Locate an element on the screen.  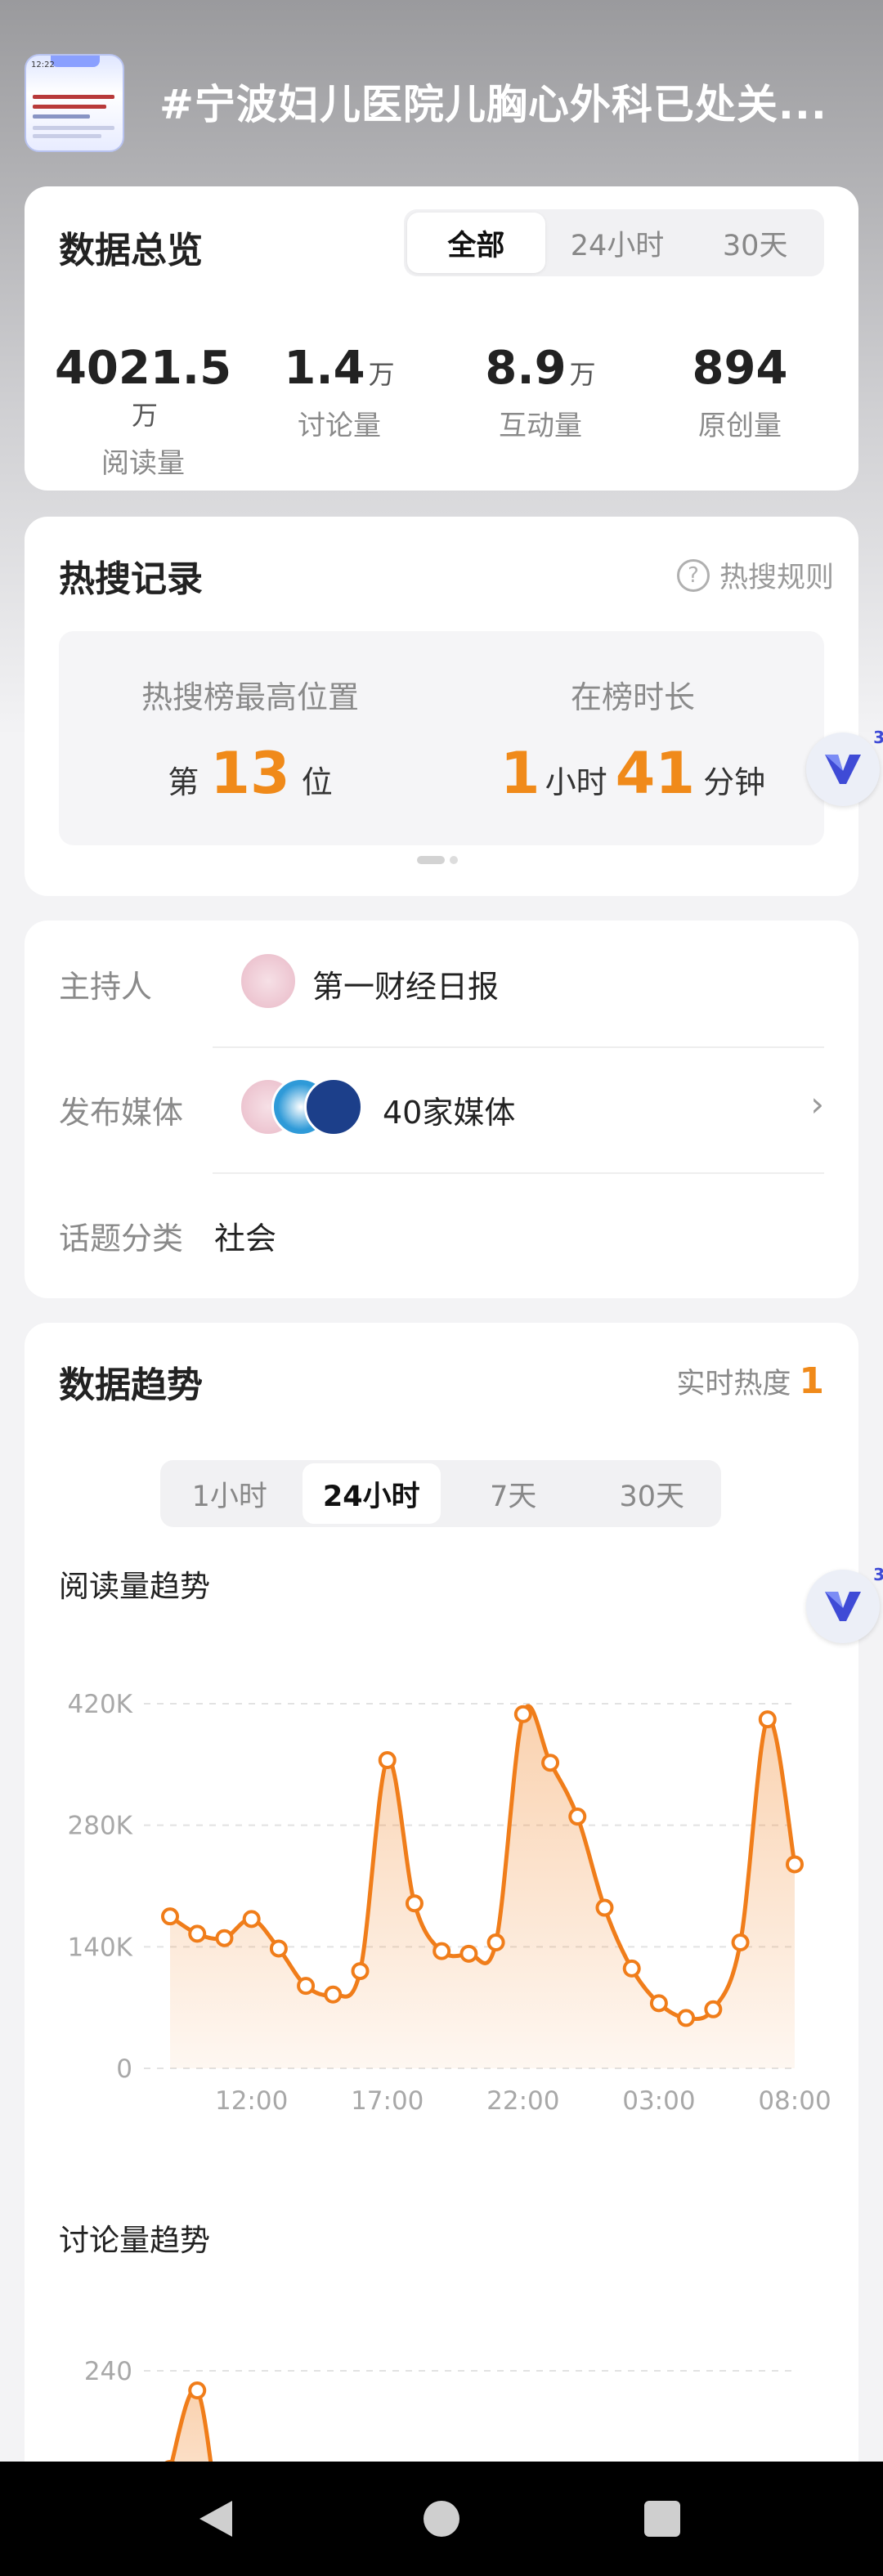
stat-value: 4021.5 is located at coordinates (143, 369).